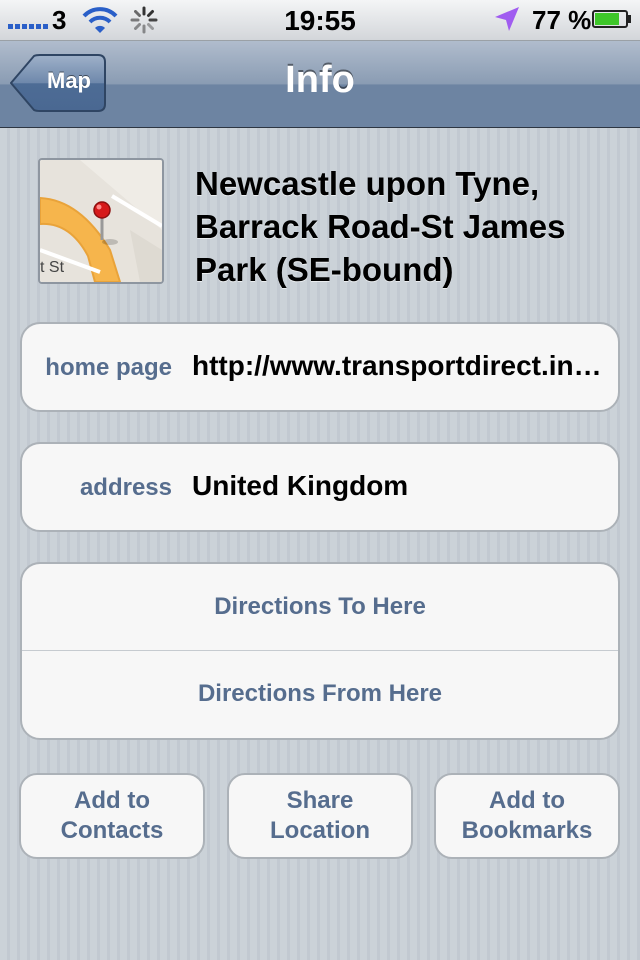 Image resolution: width=640 pixels, height=960 pixels. Describe the element at coordinates (562, 20) in the screenshot. I see `battery-percent: 77 %` at that location.